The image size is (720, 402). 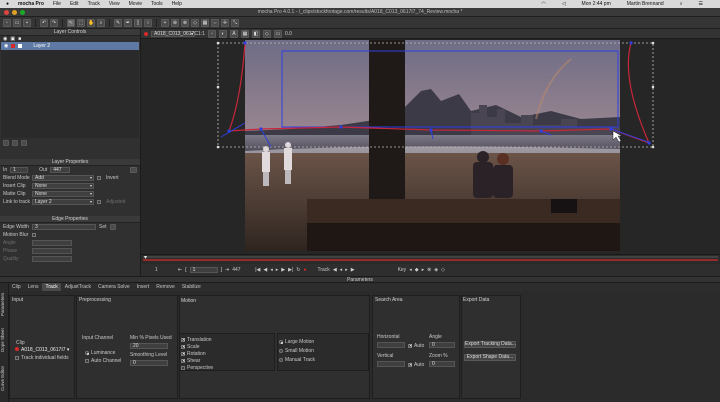 I want to click on prev-key-icon: [, so click(x=185, y=270).